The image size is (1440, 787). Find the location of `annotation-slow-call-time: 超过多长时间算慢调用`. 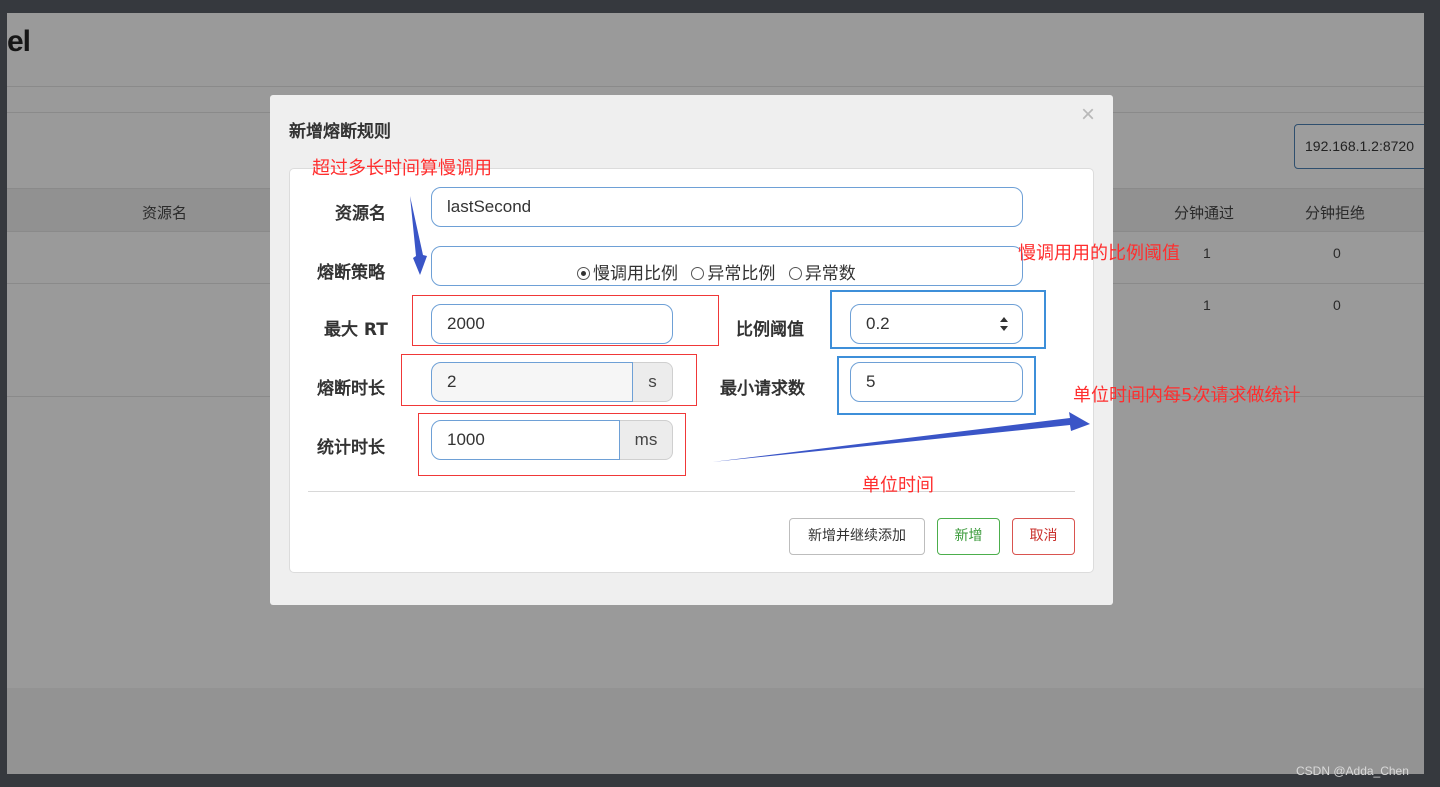

annotation-slow-call-time: 超过多长时间算慢调用 is located at coordinates (402, 168).